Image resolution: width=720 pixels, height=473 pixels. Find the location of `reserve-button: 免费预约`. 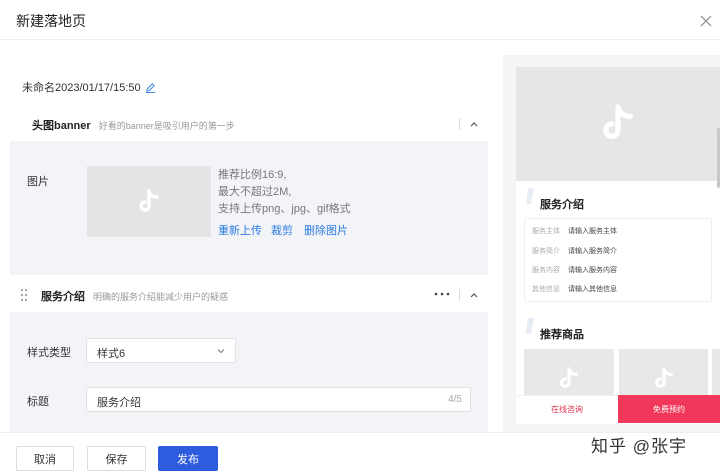

reserve-button: 免费预约 is located at coordinates (669, 409).